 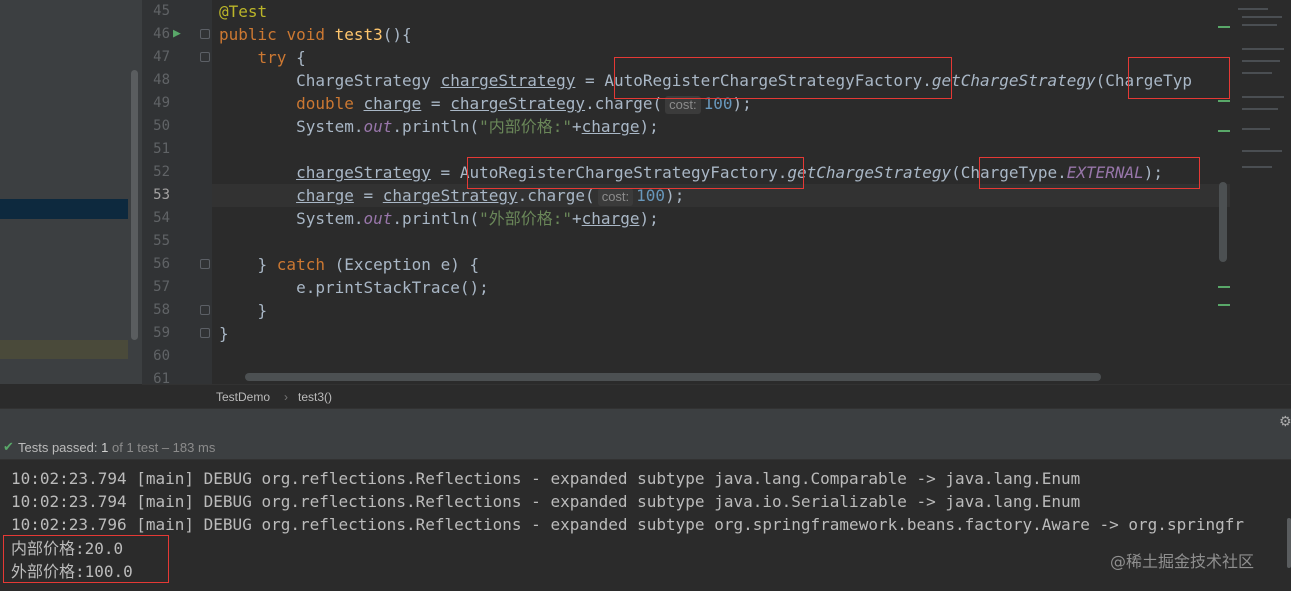 What do you see at coordinates (615, 197) in the screenshot?
I see `parameter-hint: cost:` at bounding box center [615, 197].